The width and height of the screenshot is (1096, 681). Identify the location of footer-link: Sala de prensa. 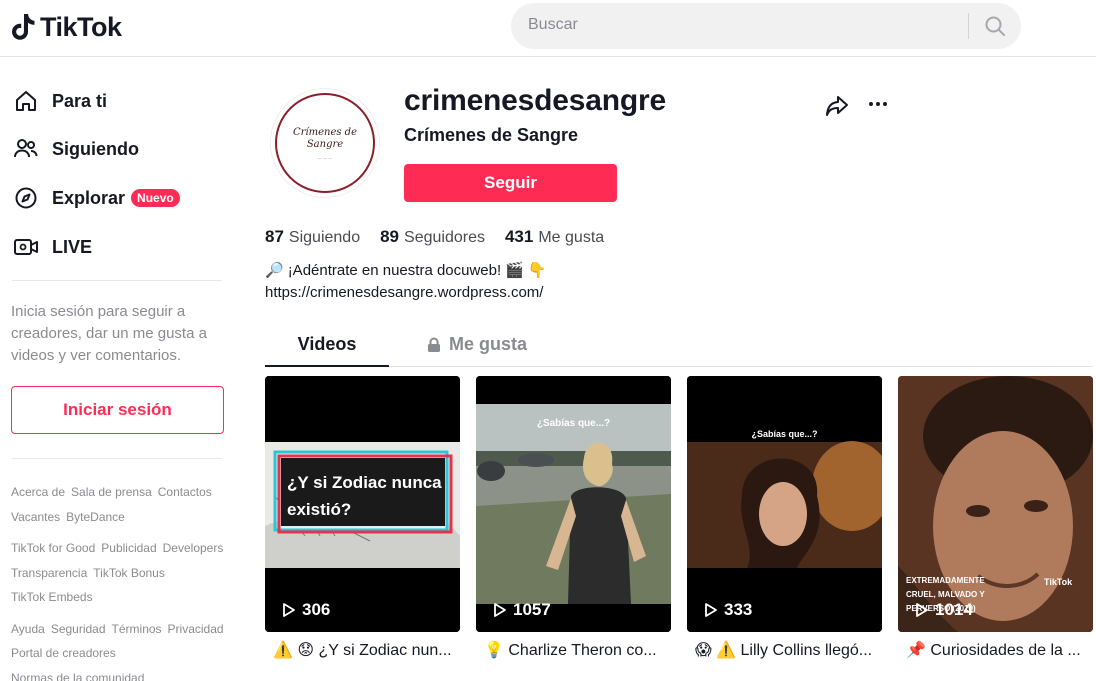
(111, 492).